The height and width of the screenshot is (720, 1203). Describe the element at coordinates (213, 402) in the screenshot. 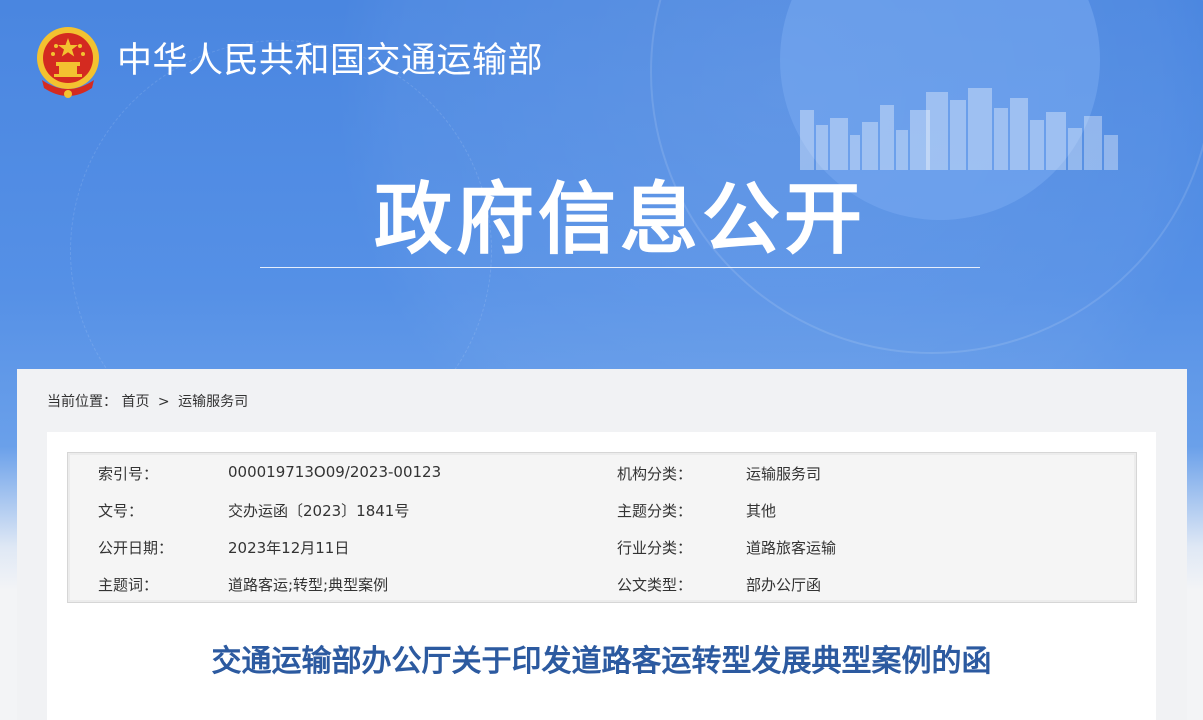

I see `breadcrumb-department-link: 运输服务司` at that location.